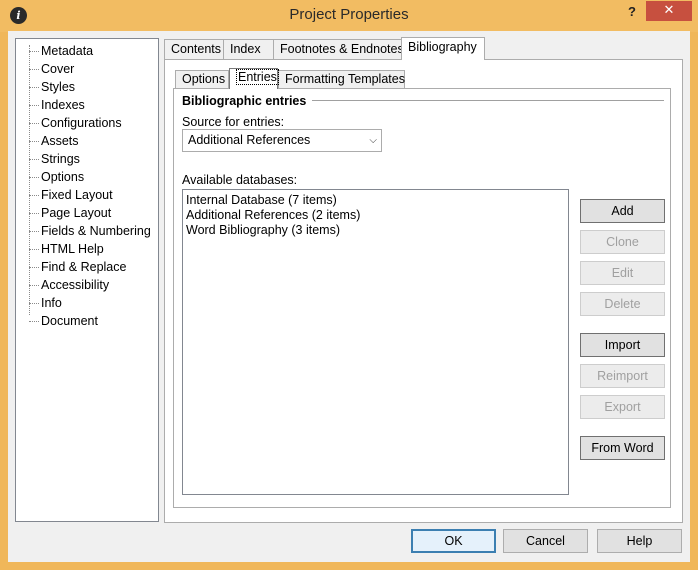 Image resolution: width=698 pixels, height=570 pixels. I want to click on title-bar: i Project Properties ? ✕, so click(349, 16).